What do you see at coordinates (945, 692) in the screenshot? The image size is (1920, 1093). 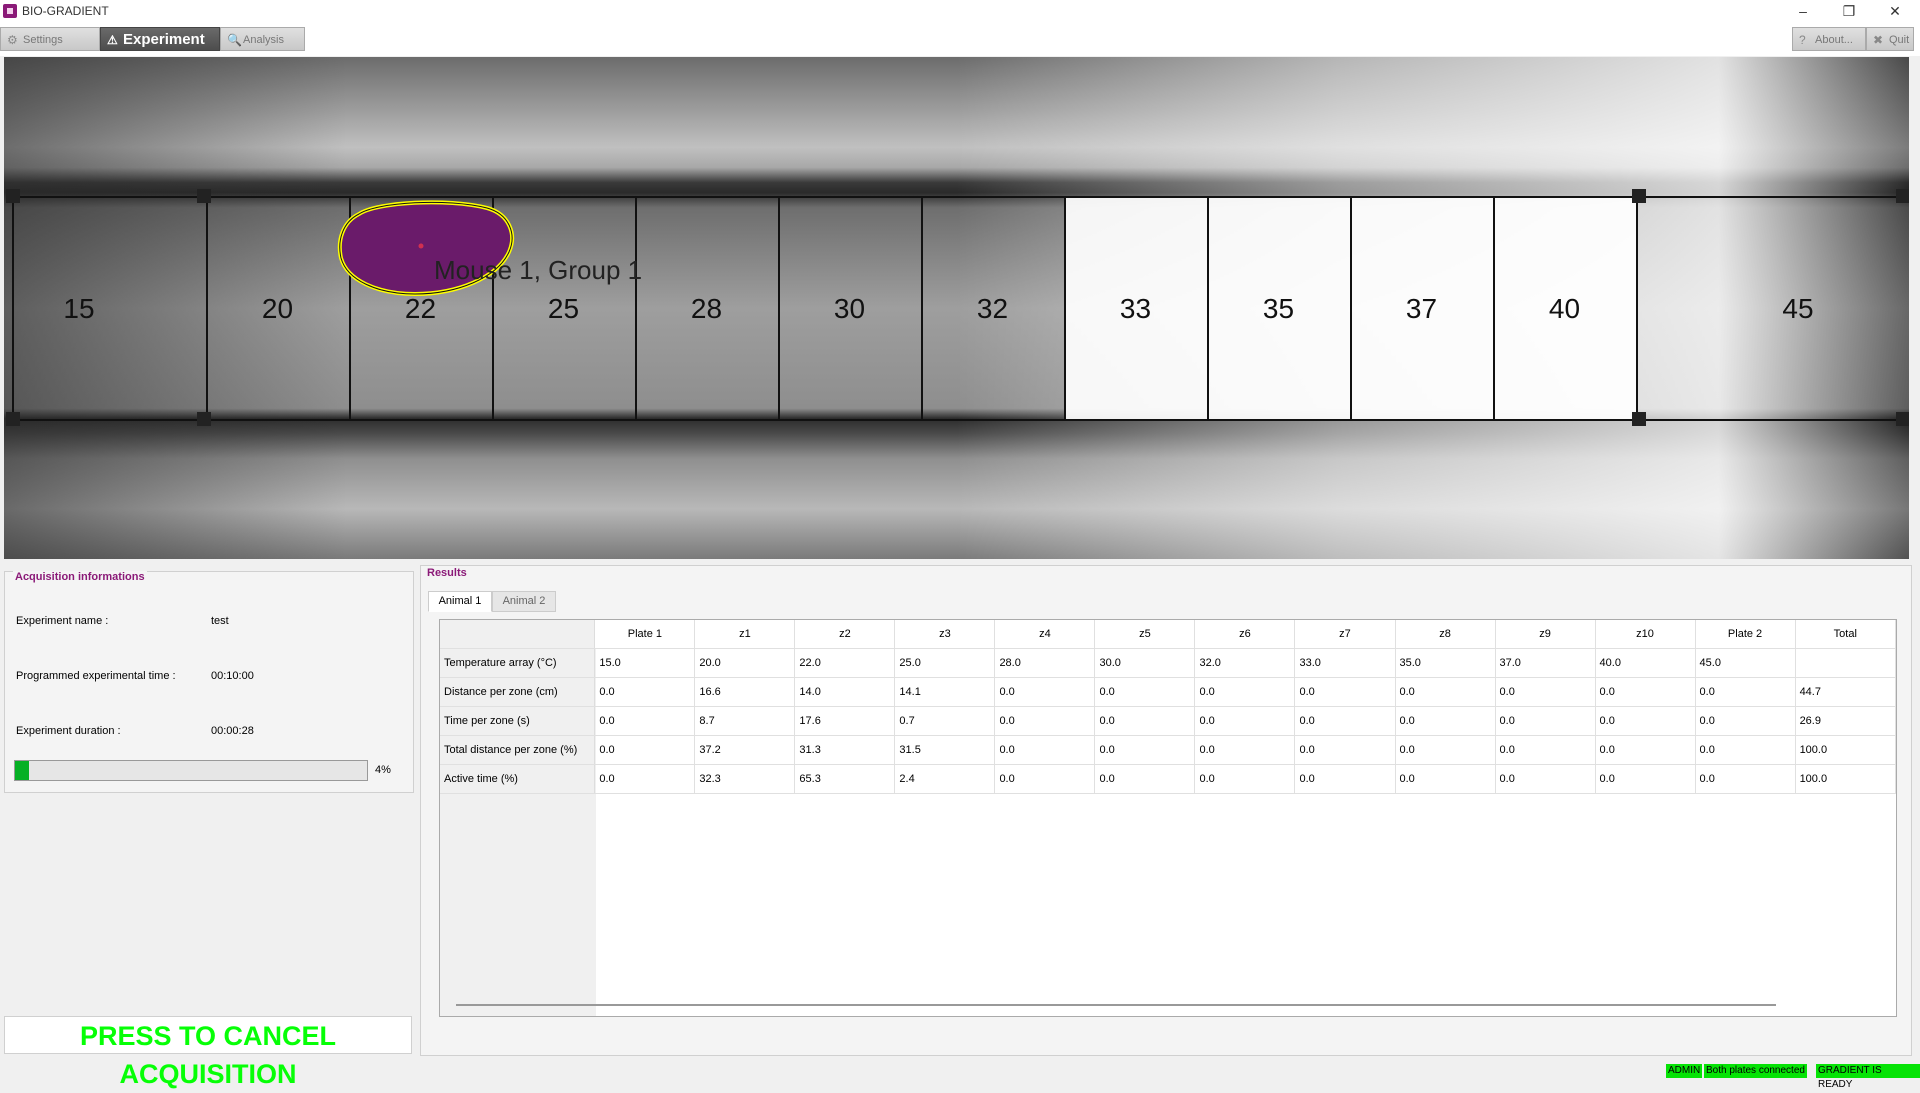 I see `table-cell: 14.1` at bounding box center [945, 692].